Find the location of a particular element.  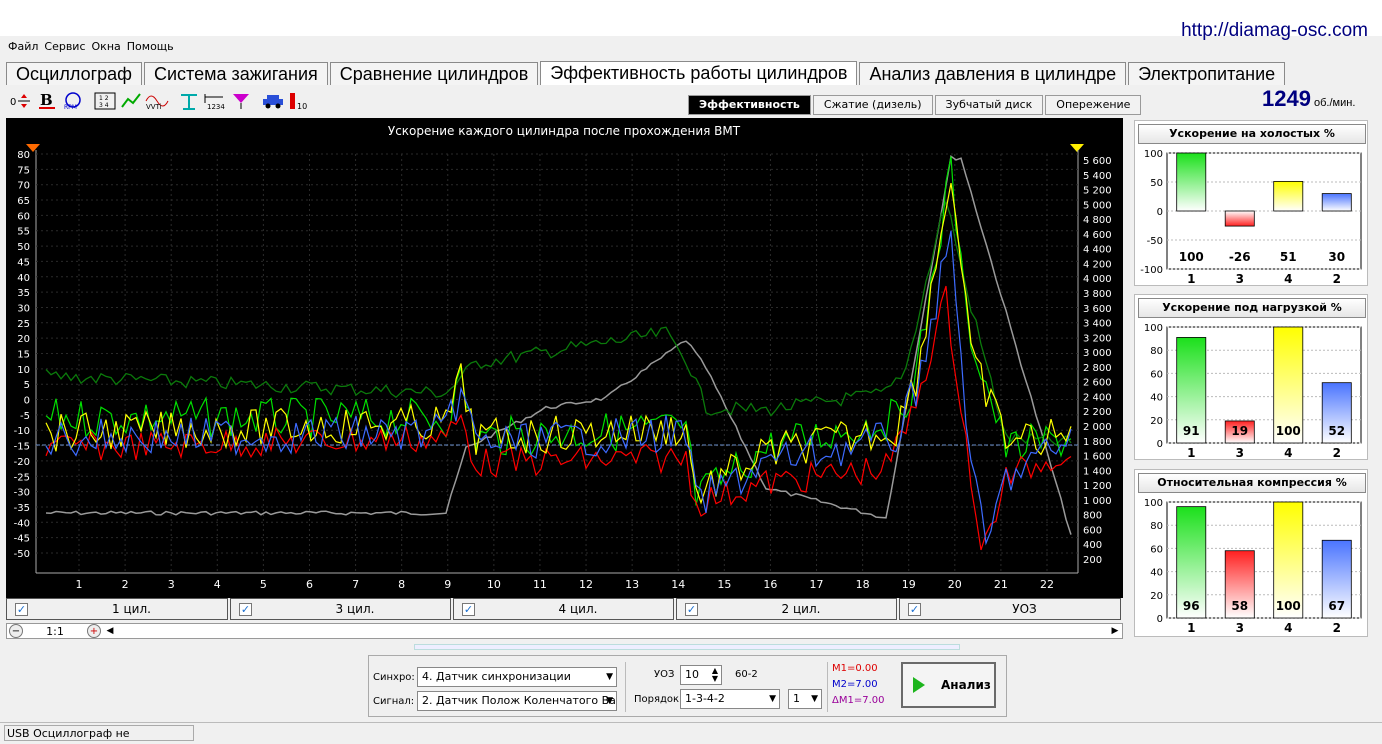

signal-label: Сигнал: is located at coordinates (394, 701).